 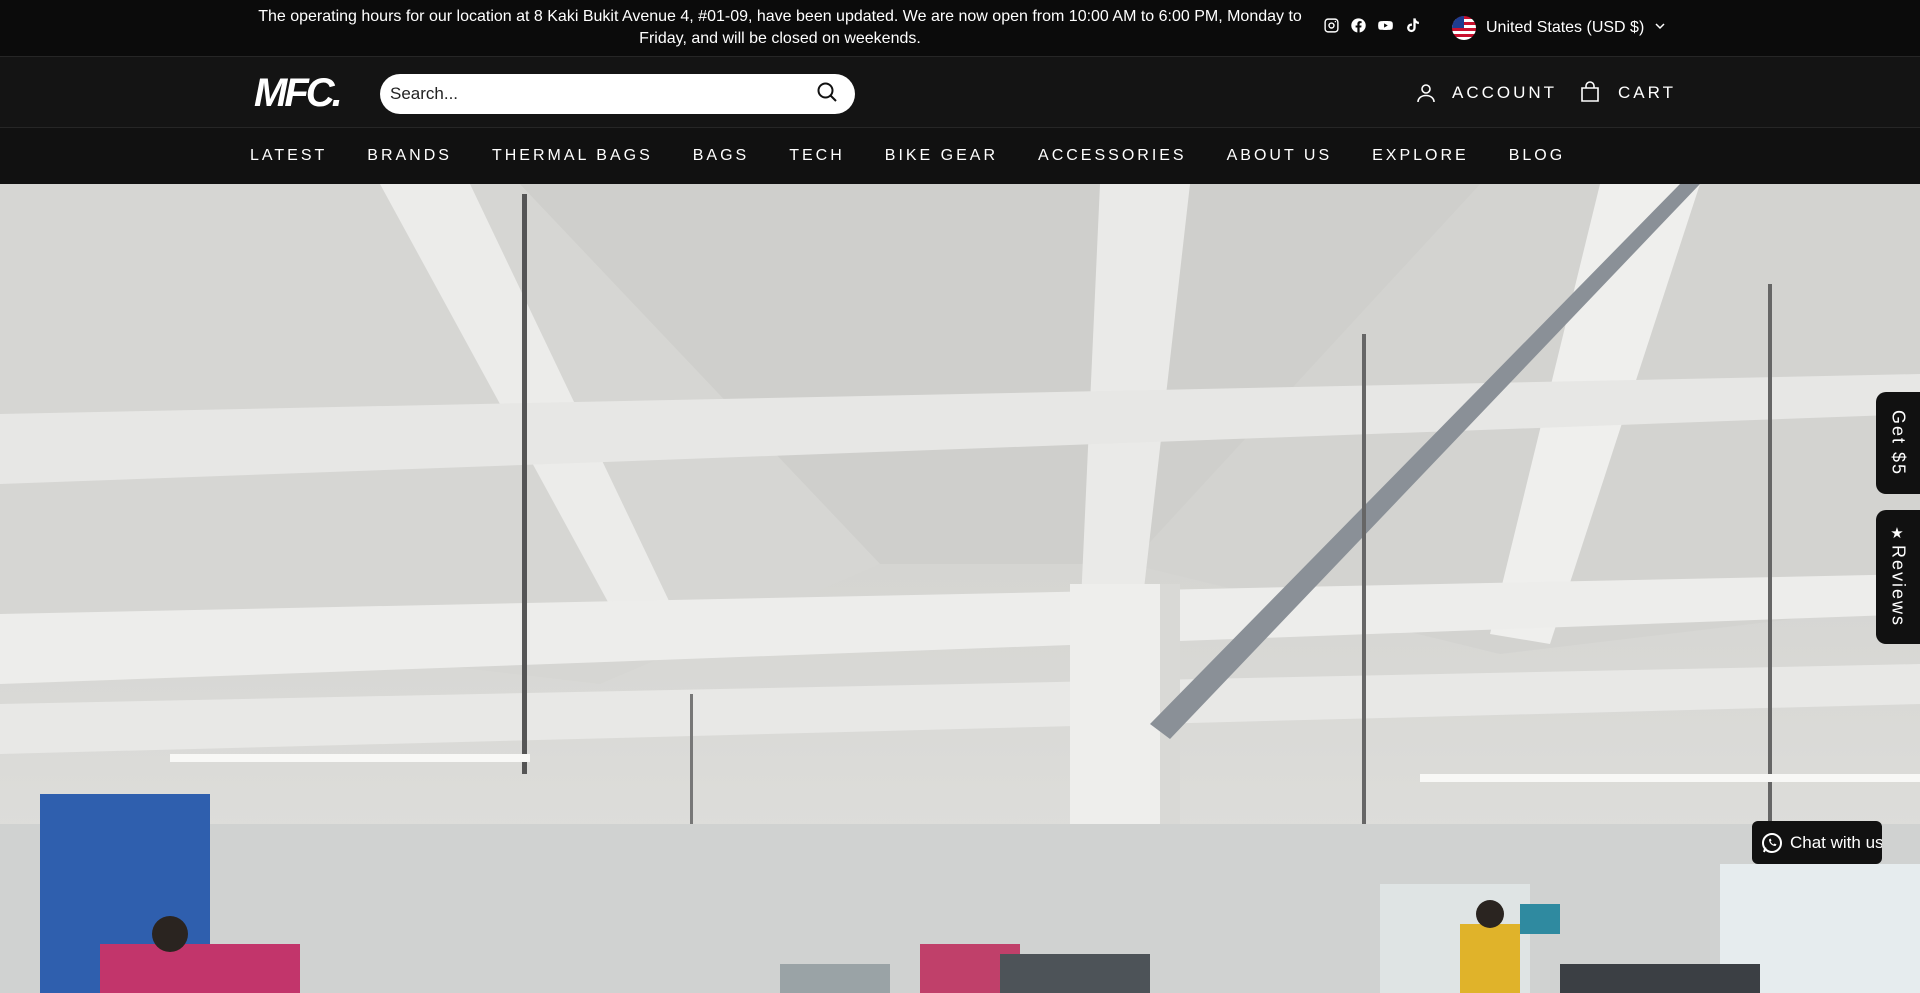 What do you see at coordinates (1464, 28) in the screenshot?
I see `us-flag-icon` at bounding box center [1464, 28].